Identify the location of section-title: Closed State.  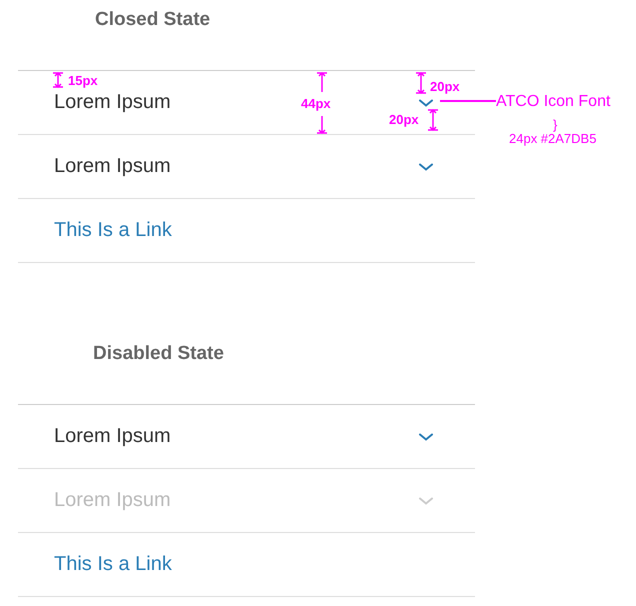
(153, 20).